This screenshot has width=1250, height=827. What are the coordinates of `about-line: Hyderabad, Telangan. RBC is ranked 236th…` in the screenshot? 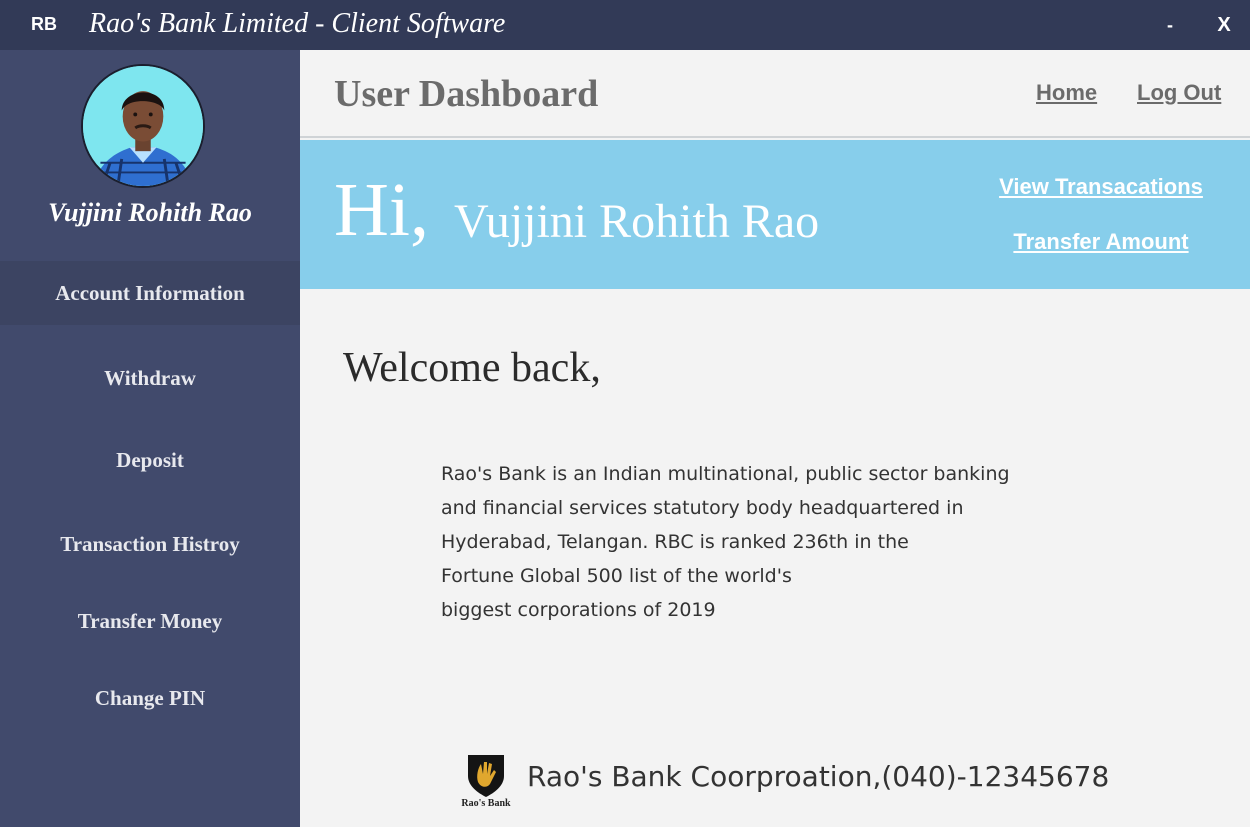 It's located at (675, 542).